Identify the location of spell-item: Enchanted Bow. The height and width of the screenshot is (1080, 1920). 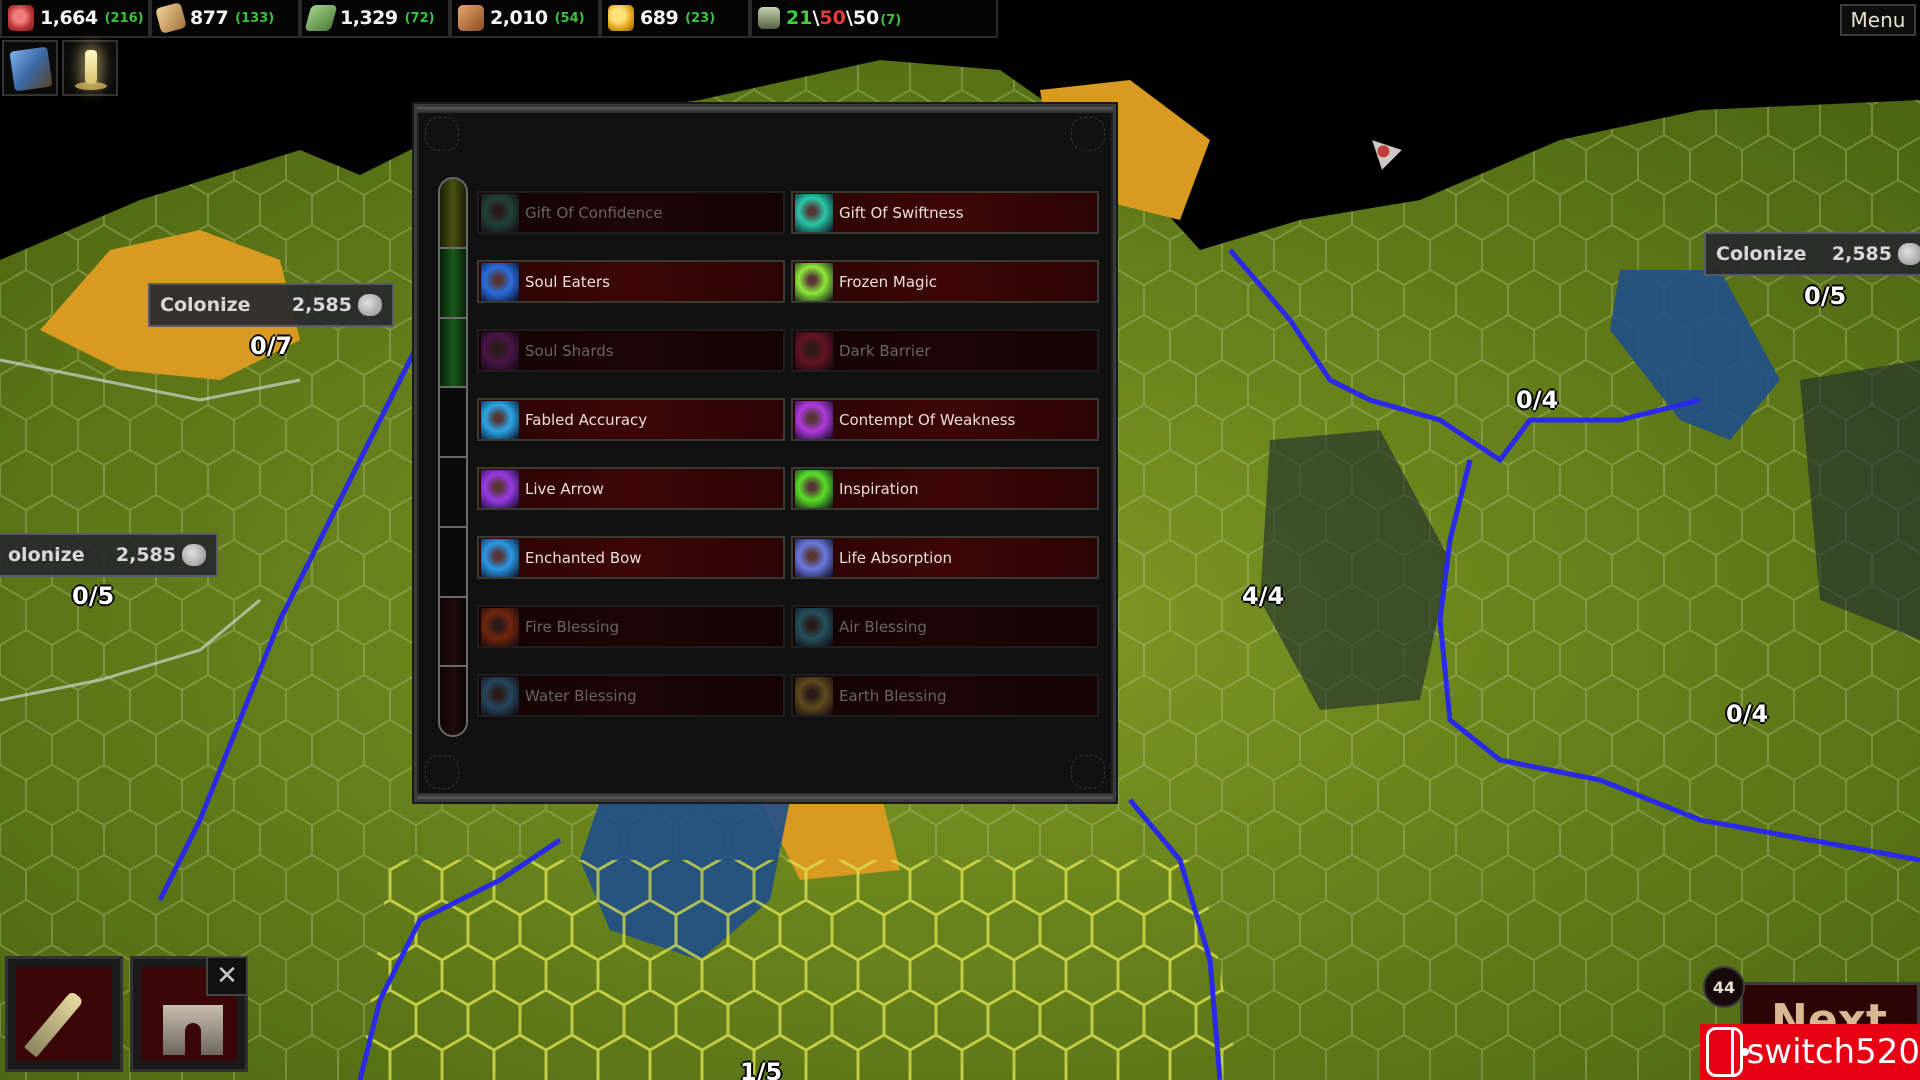
(631, 557).